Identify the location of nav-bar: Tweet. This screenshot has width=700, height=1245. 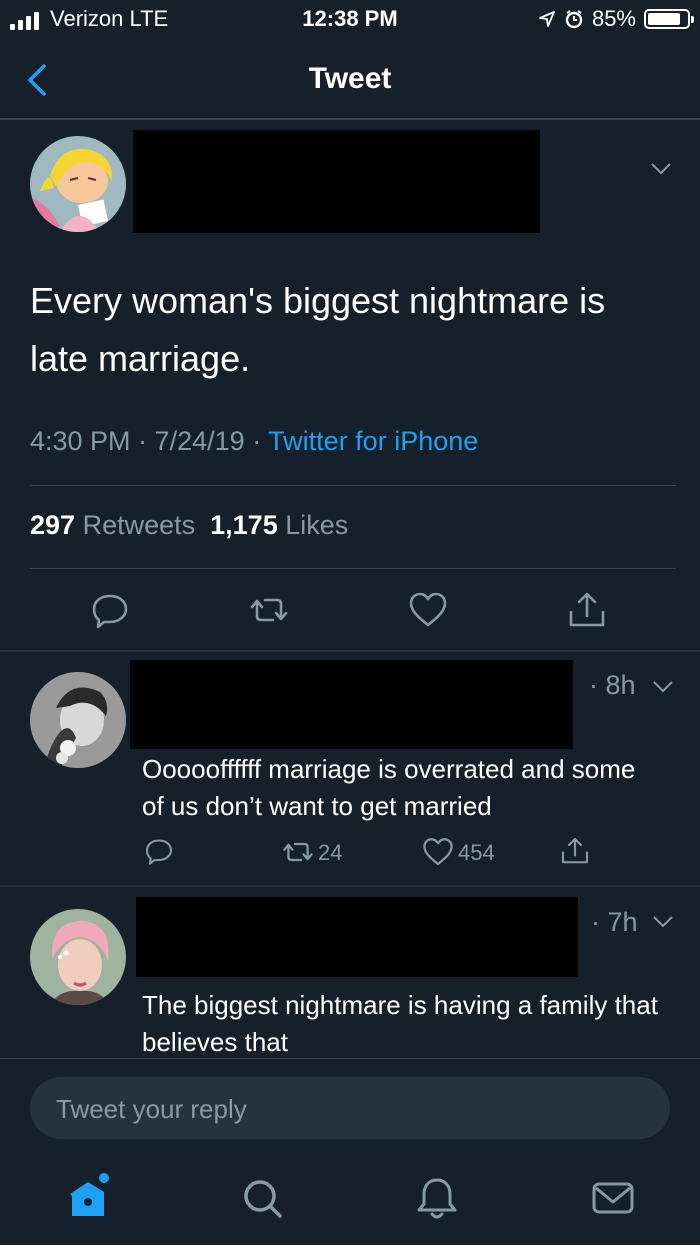
(350, 80).